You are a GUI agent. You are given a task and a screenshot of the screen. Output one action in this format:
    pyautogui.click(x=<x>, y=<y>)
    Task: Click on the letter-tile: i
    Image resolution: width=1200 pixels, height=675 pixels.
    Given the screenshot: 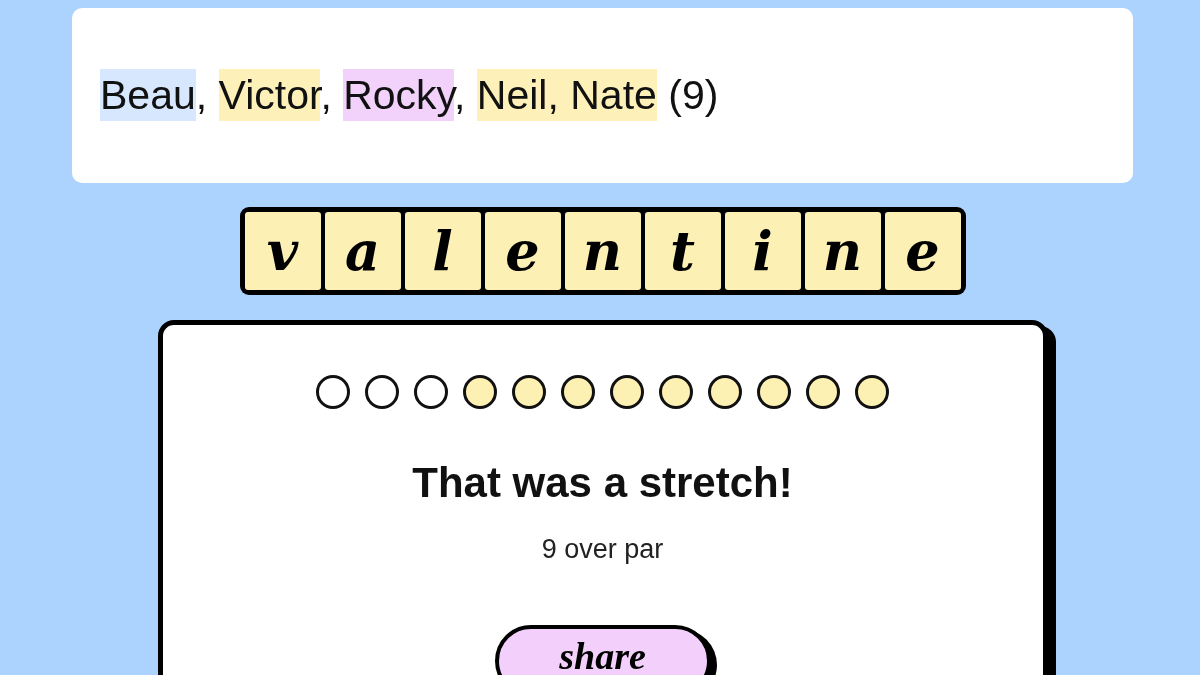 What is the action you would take?
    pyautogui.click(x=762, y=251)
    